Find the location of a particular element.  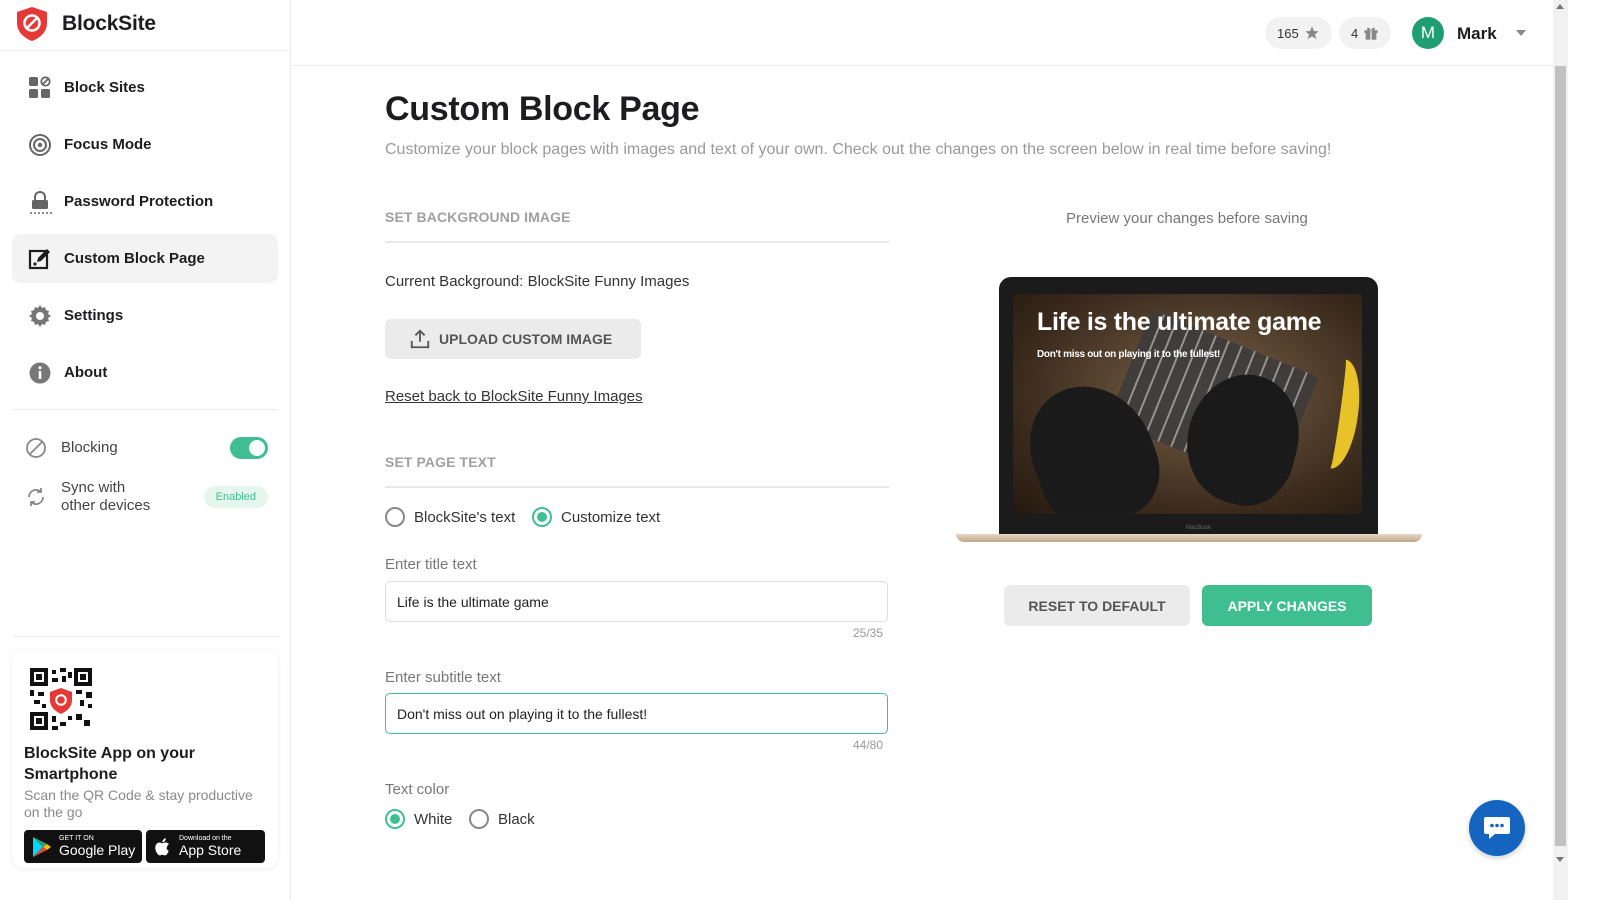

blocksite-text-radio is located at coordinates (395, 517).